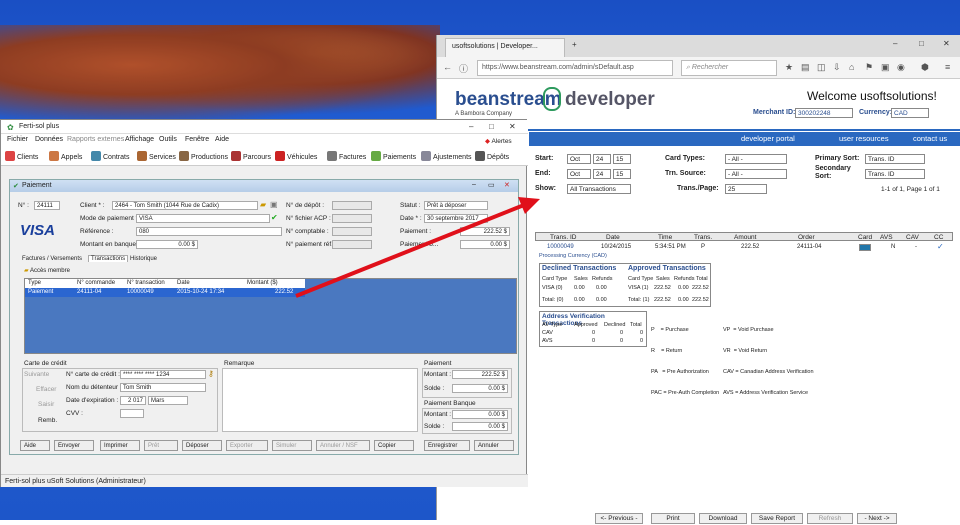  Describe the element at coordinates (619, 518) in the screenshot. I see `previous-button: <- Previous -` at that location.